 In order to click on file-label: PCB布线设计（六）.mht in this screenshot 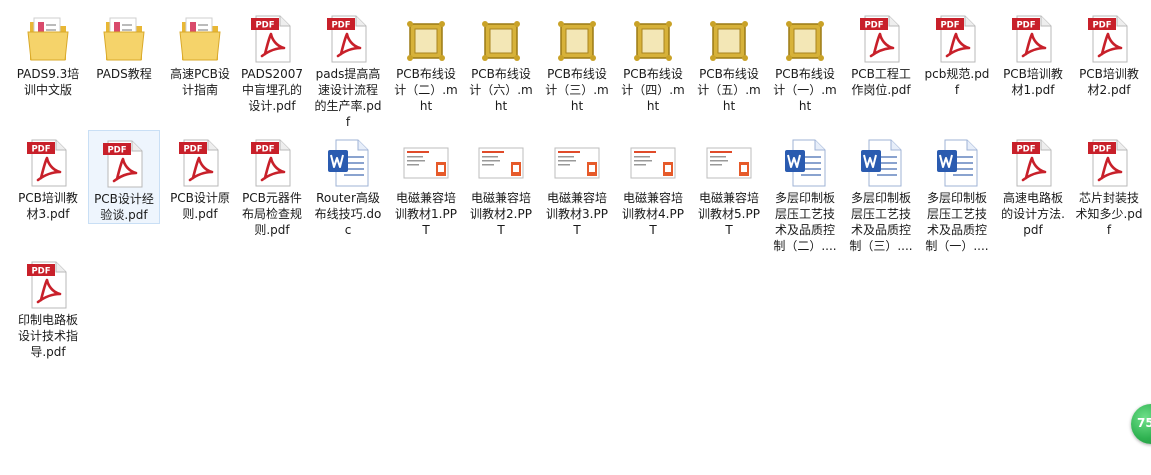, I will do `click(501, 90)`.